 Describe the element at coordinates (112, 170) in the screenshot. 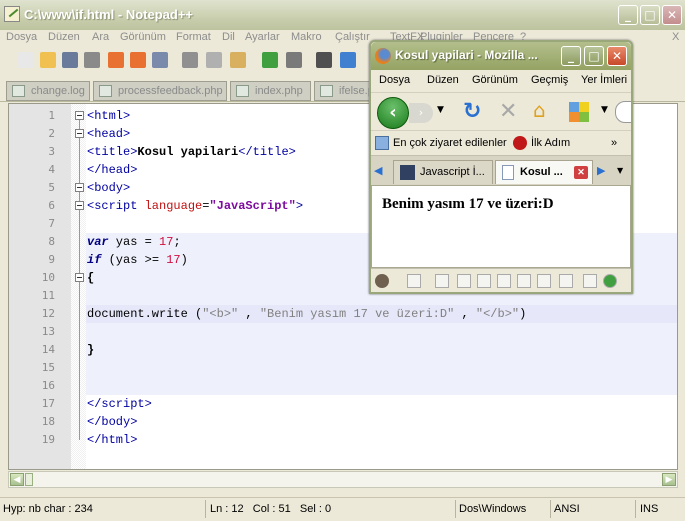

I see `code-token-tag: </head>` at that location.